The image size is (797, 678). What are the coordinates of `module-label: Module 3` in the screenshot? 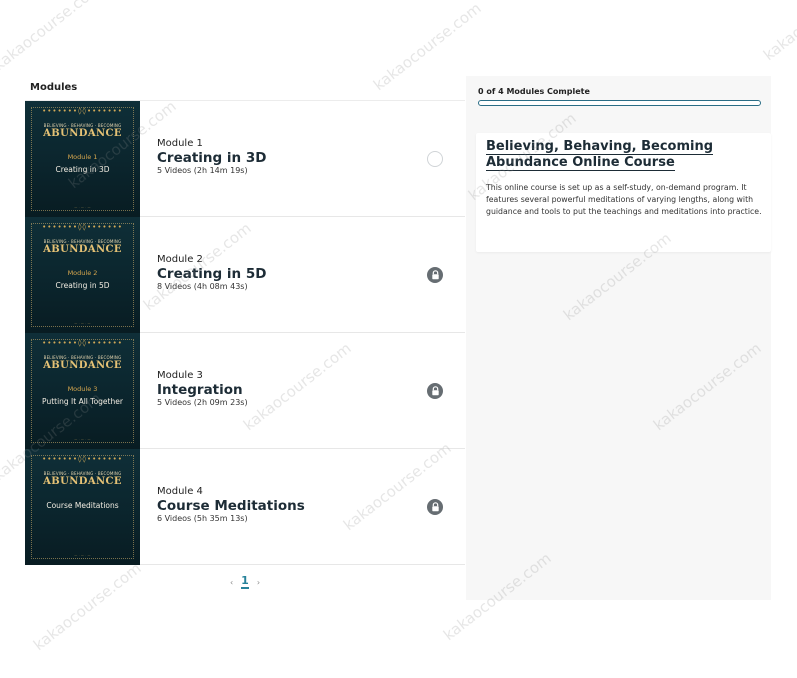 It's located at (180, 375).